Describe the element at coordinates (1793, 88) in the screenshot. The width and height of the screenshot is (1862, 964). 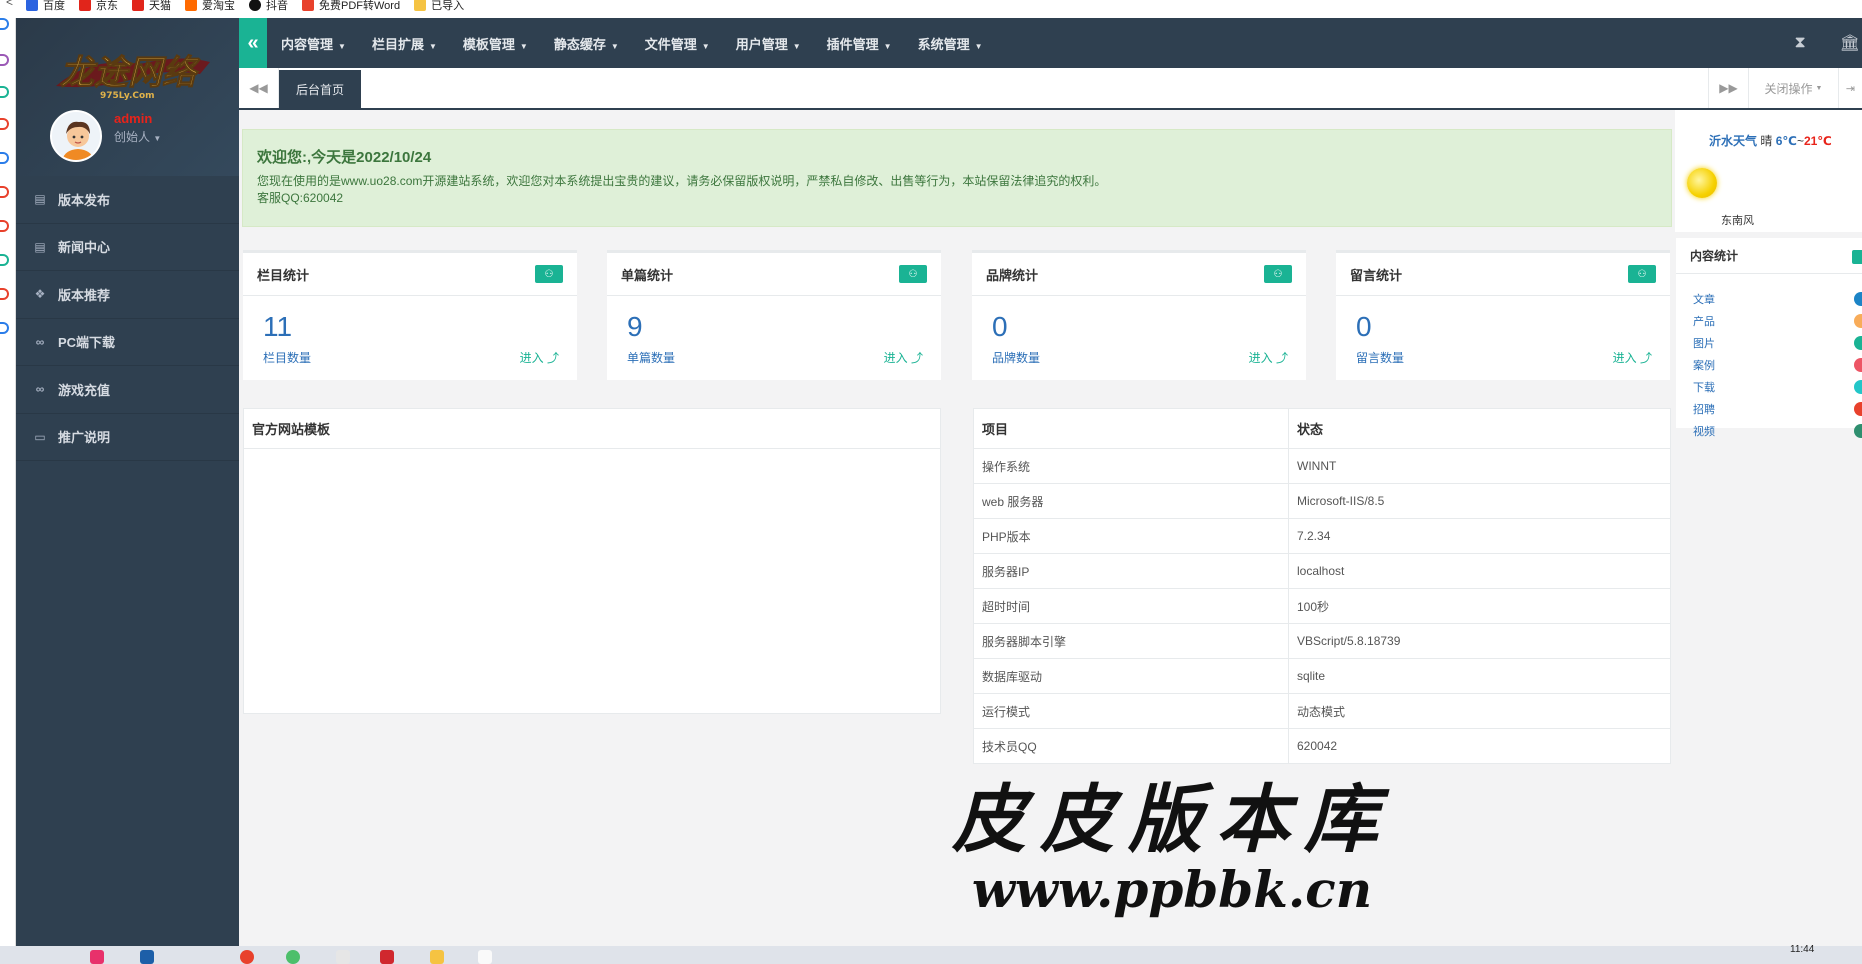
I see `close-tabs-dropdown: 关闭操作 ▼` at that location.